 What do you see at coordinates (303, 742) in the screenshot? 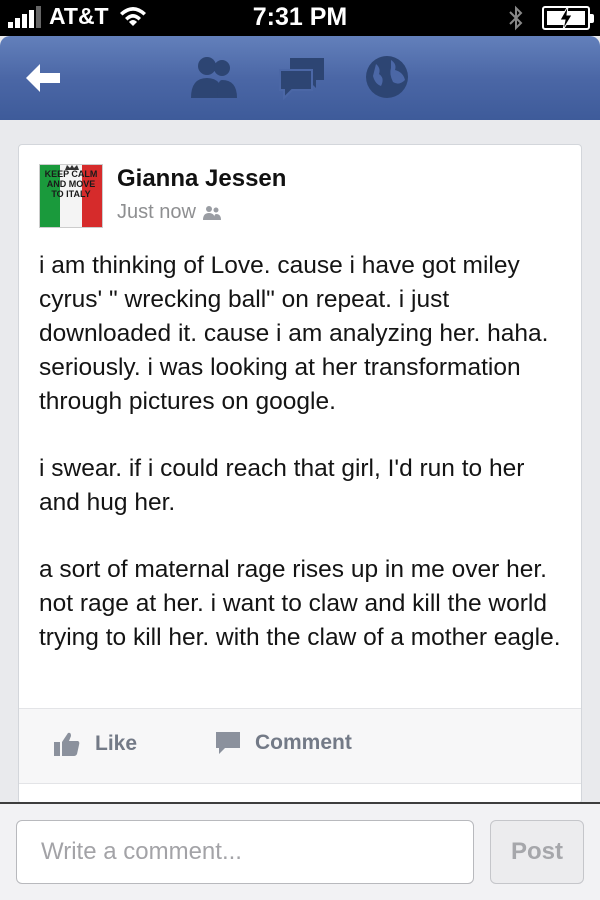
I see `comment-label: Comment` at bounding box center [303, 742].